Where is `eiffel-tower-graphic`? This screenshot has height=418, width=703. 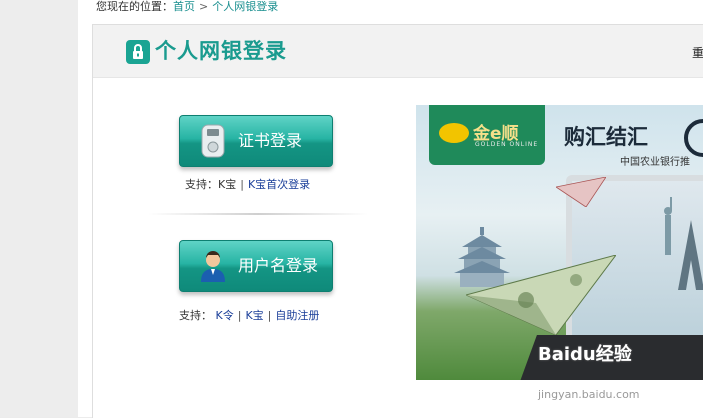
eiffel-tower-graphic is located at coordinates (690, 255).